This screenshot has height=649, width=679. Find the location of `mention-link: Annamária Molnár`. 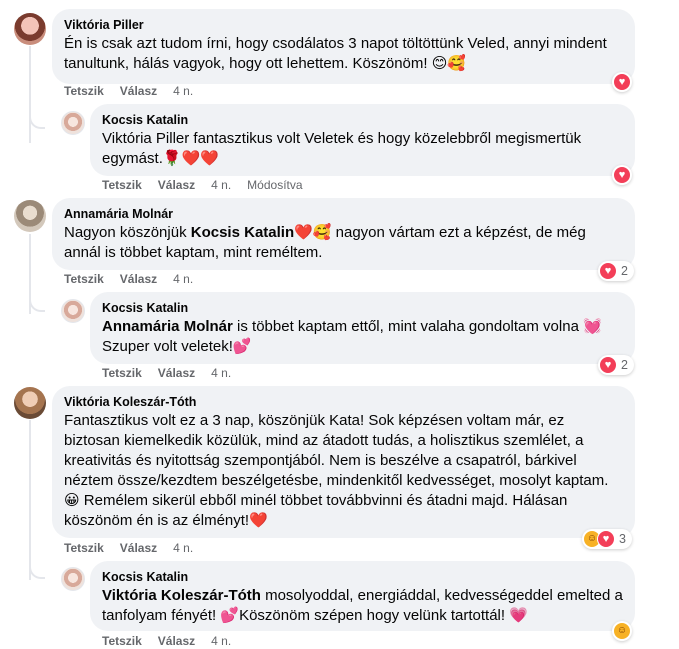

mention-link: Annamária Molnár is located at coordinates (167, 326).